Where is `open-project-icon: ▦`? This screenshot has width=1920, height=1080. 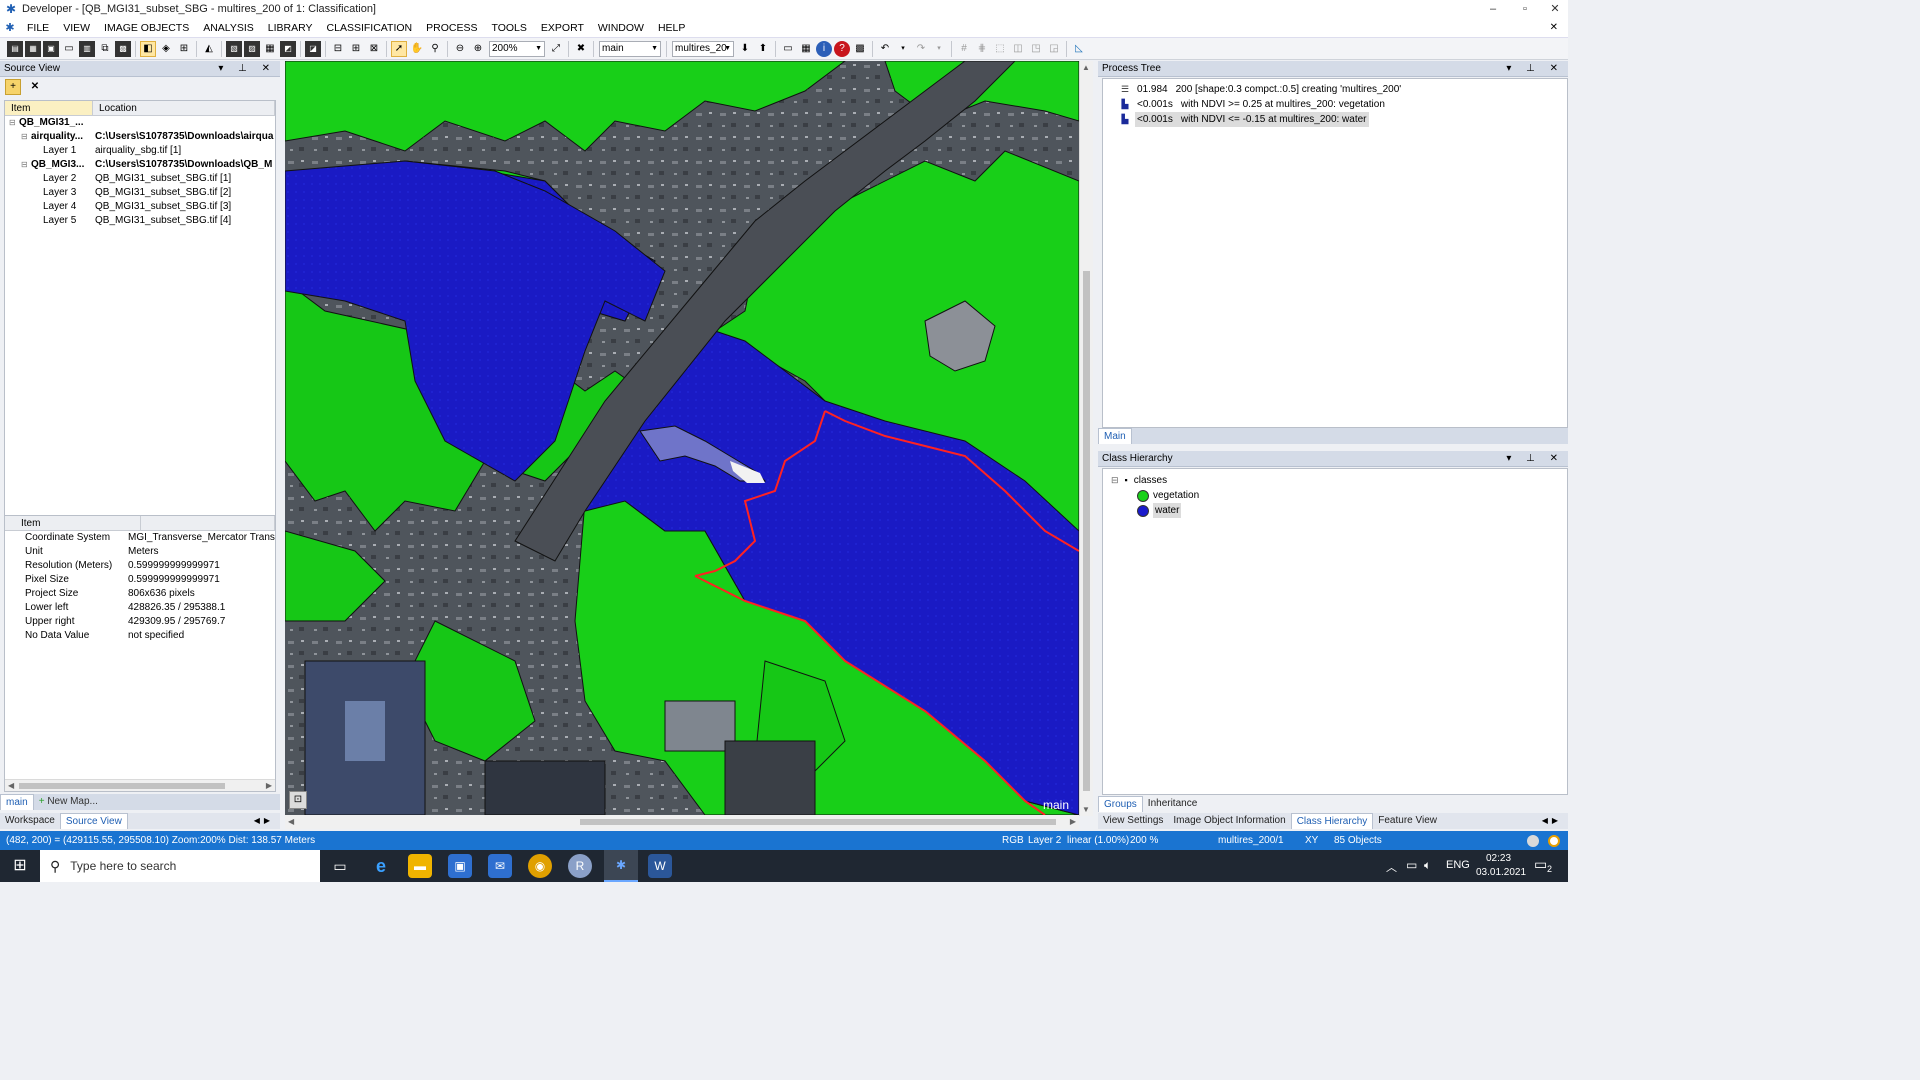 open-project-icon: ▦ is located at coordinates (33, 48).